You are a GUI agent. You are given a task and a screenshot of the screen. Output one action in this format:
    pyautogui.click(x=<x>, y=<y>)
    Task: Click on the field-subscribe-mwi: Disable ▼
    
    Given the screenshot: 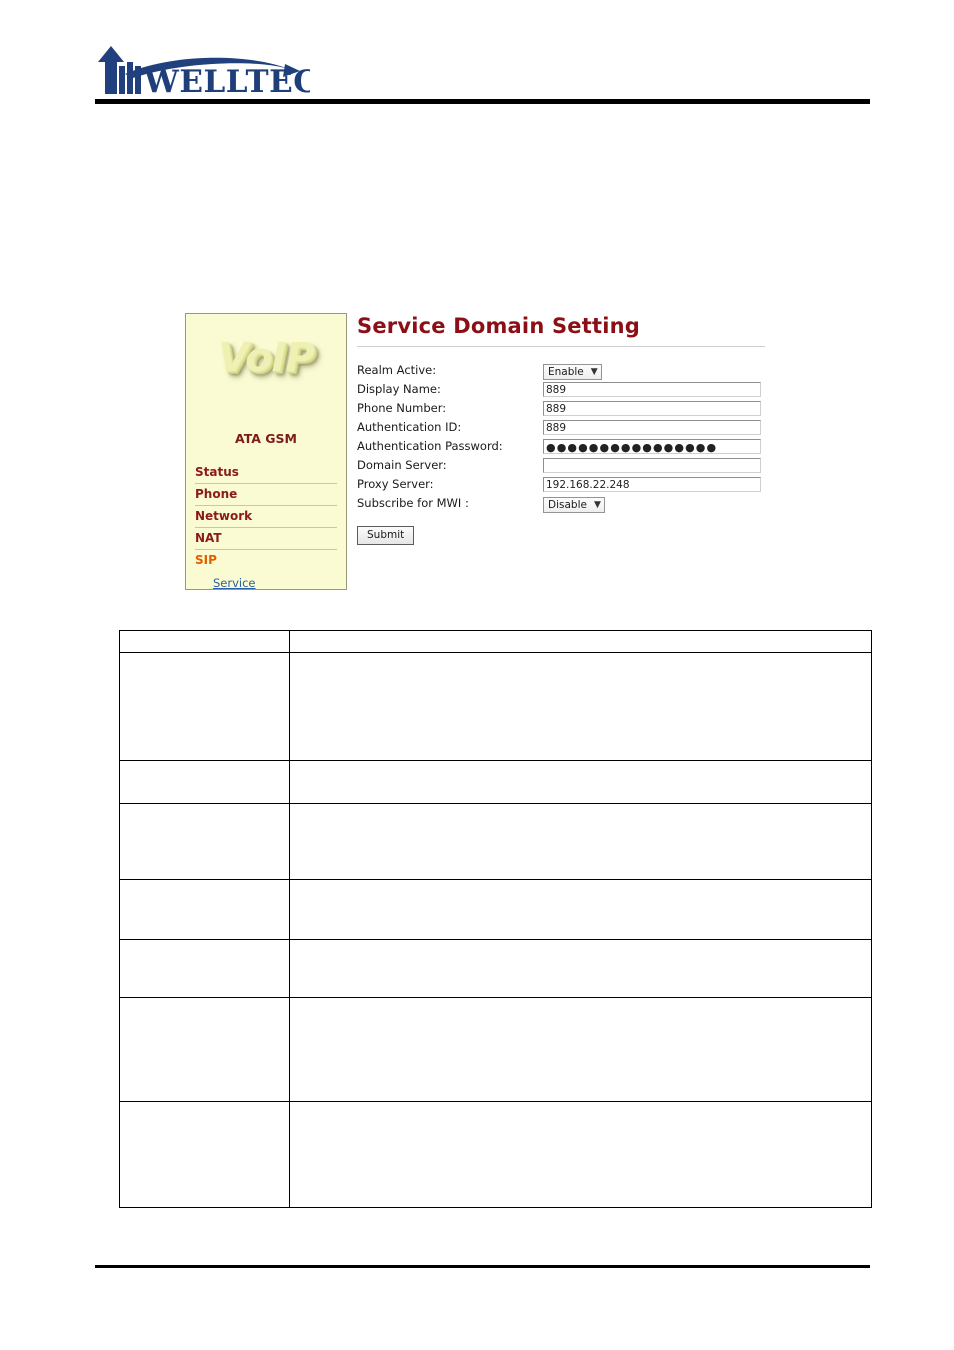 What is the action you would take?
    pyautogui.click(x=574, y=504)
    